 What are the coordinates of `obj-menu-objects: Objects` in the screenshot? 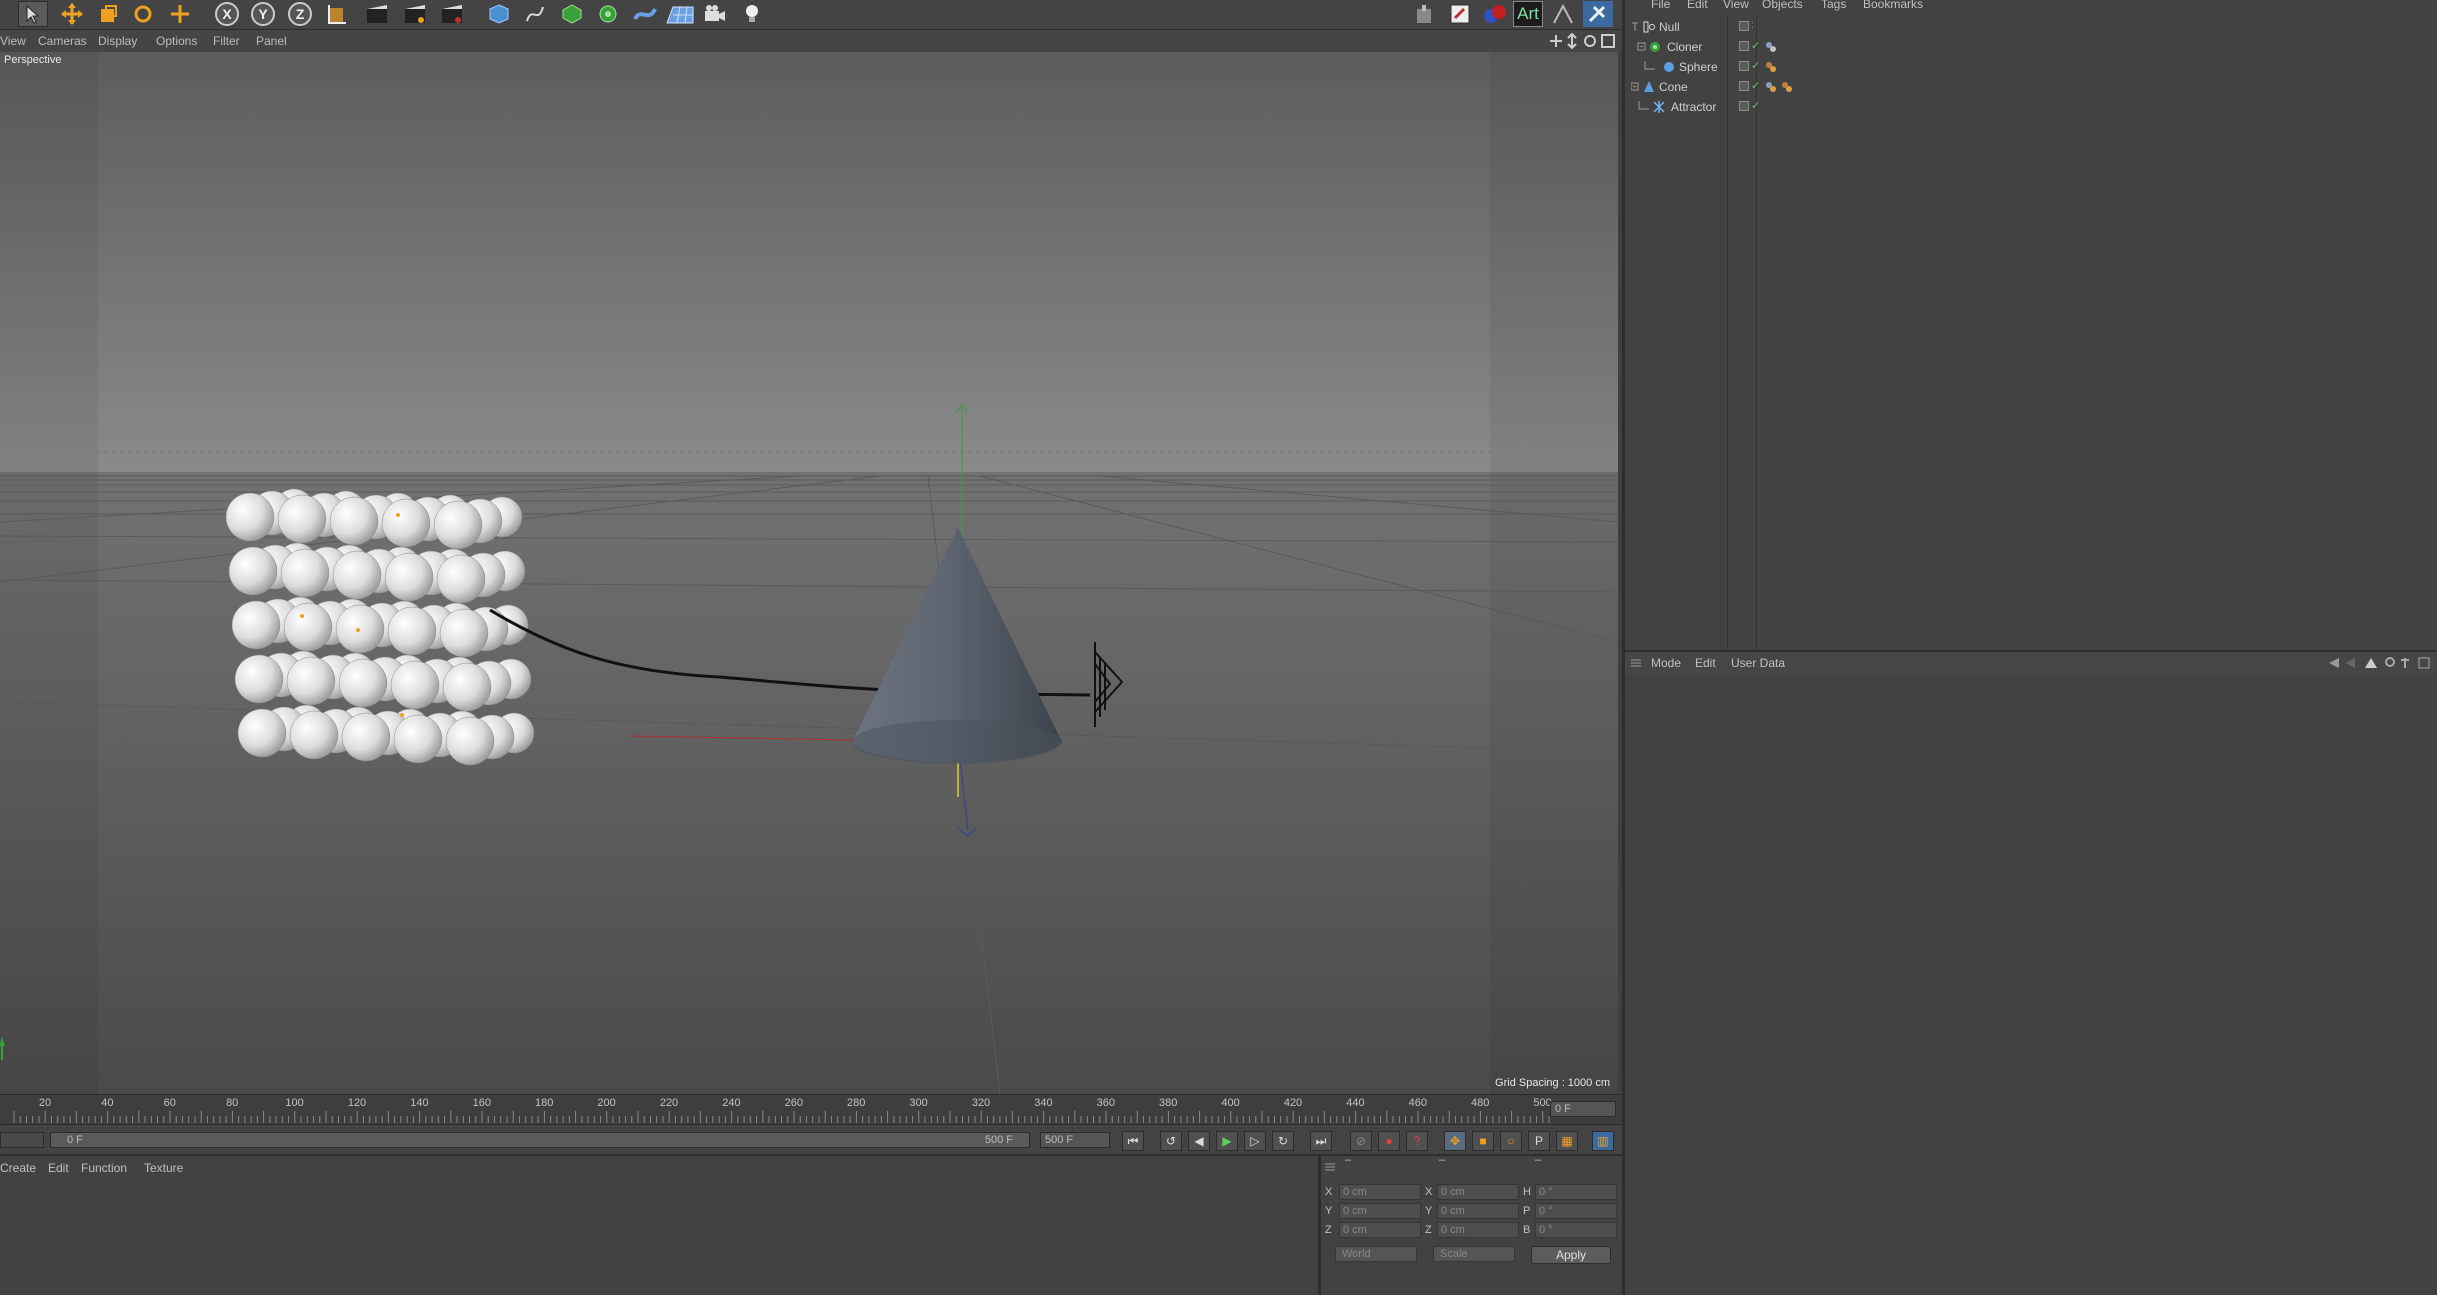 It's located at (1782, 5).